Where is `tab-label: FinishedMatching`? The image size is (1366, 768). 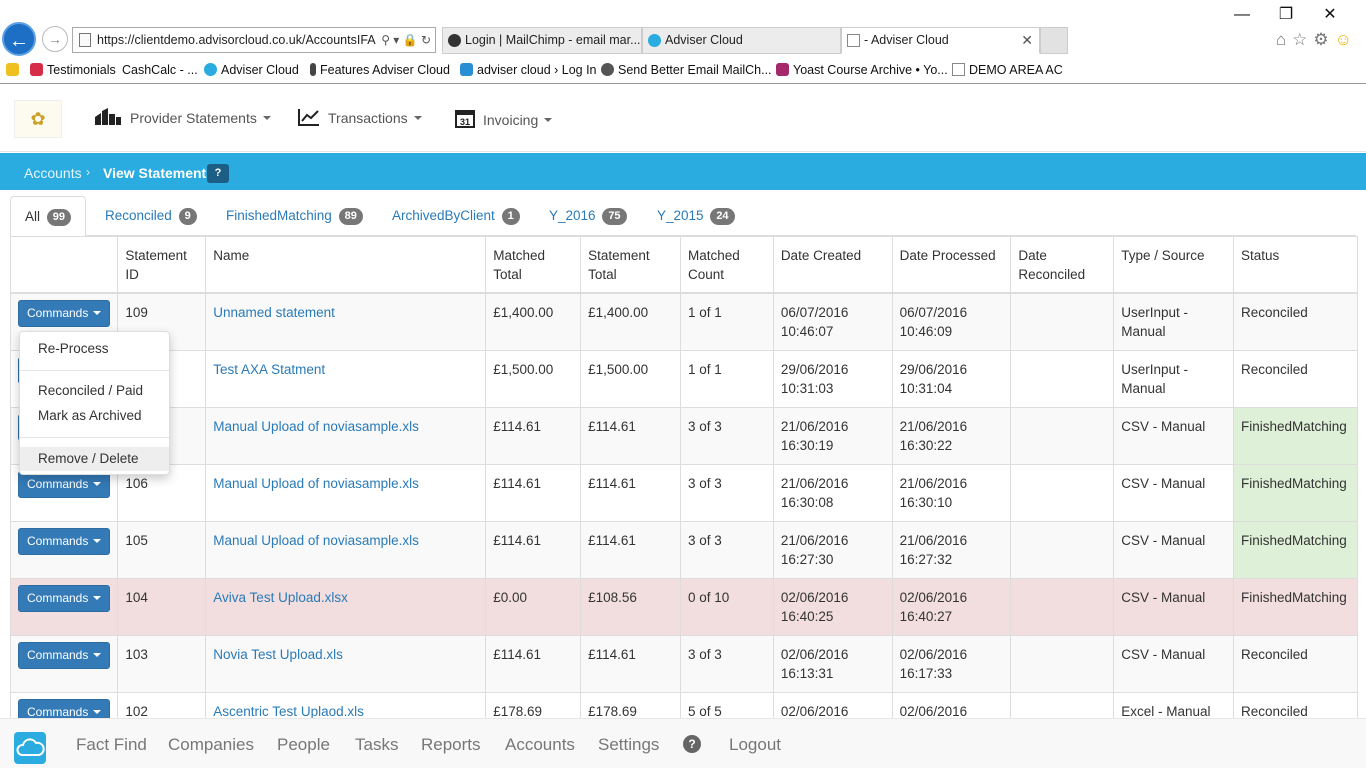 tab-label: FinishedMatching is located at coordinates (279, 215).